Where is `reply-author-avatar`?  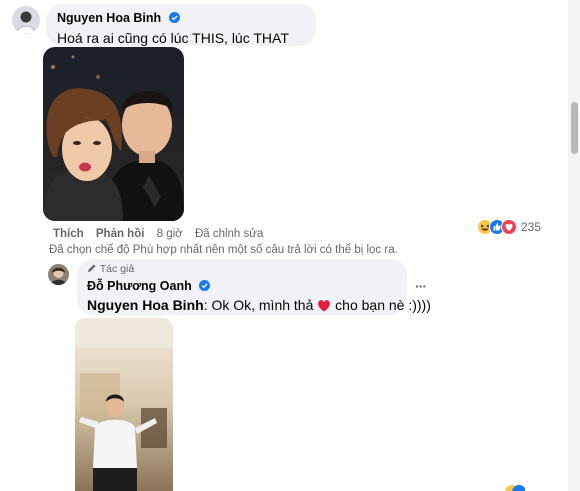
reply-author-avatar is located at coordinates (58, 274).